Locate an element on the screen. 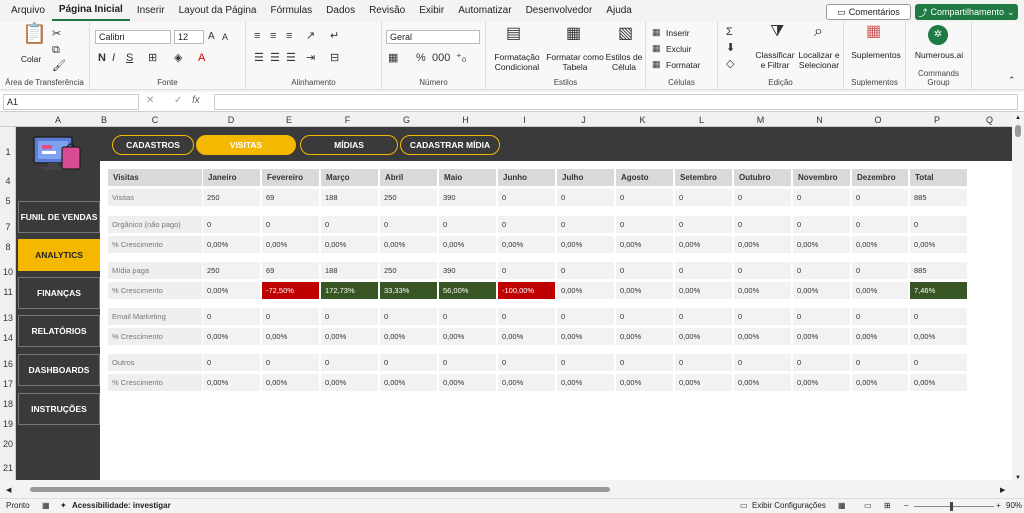 Image resolution: width=1024 pixels, height=513 pixels. table-cell: -72,50% is located at coordinates (290, 290).